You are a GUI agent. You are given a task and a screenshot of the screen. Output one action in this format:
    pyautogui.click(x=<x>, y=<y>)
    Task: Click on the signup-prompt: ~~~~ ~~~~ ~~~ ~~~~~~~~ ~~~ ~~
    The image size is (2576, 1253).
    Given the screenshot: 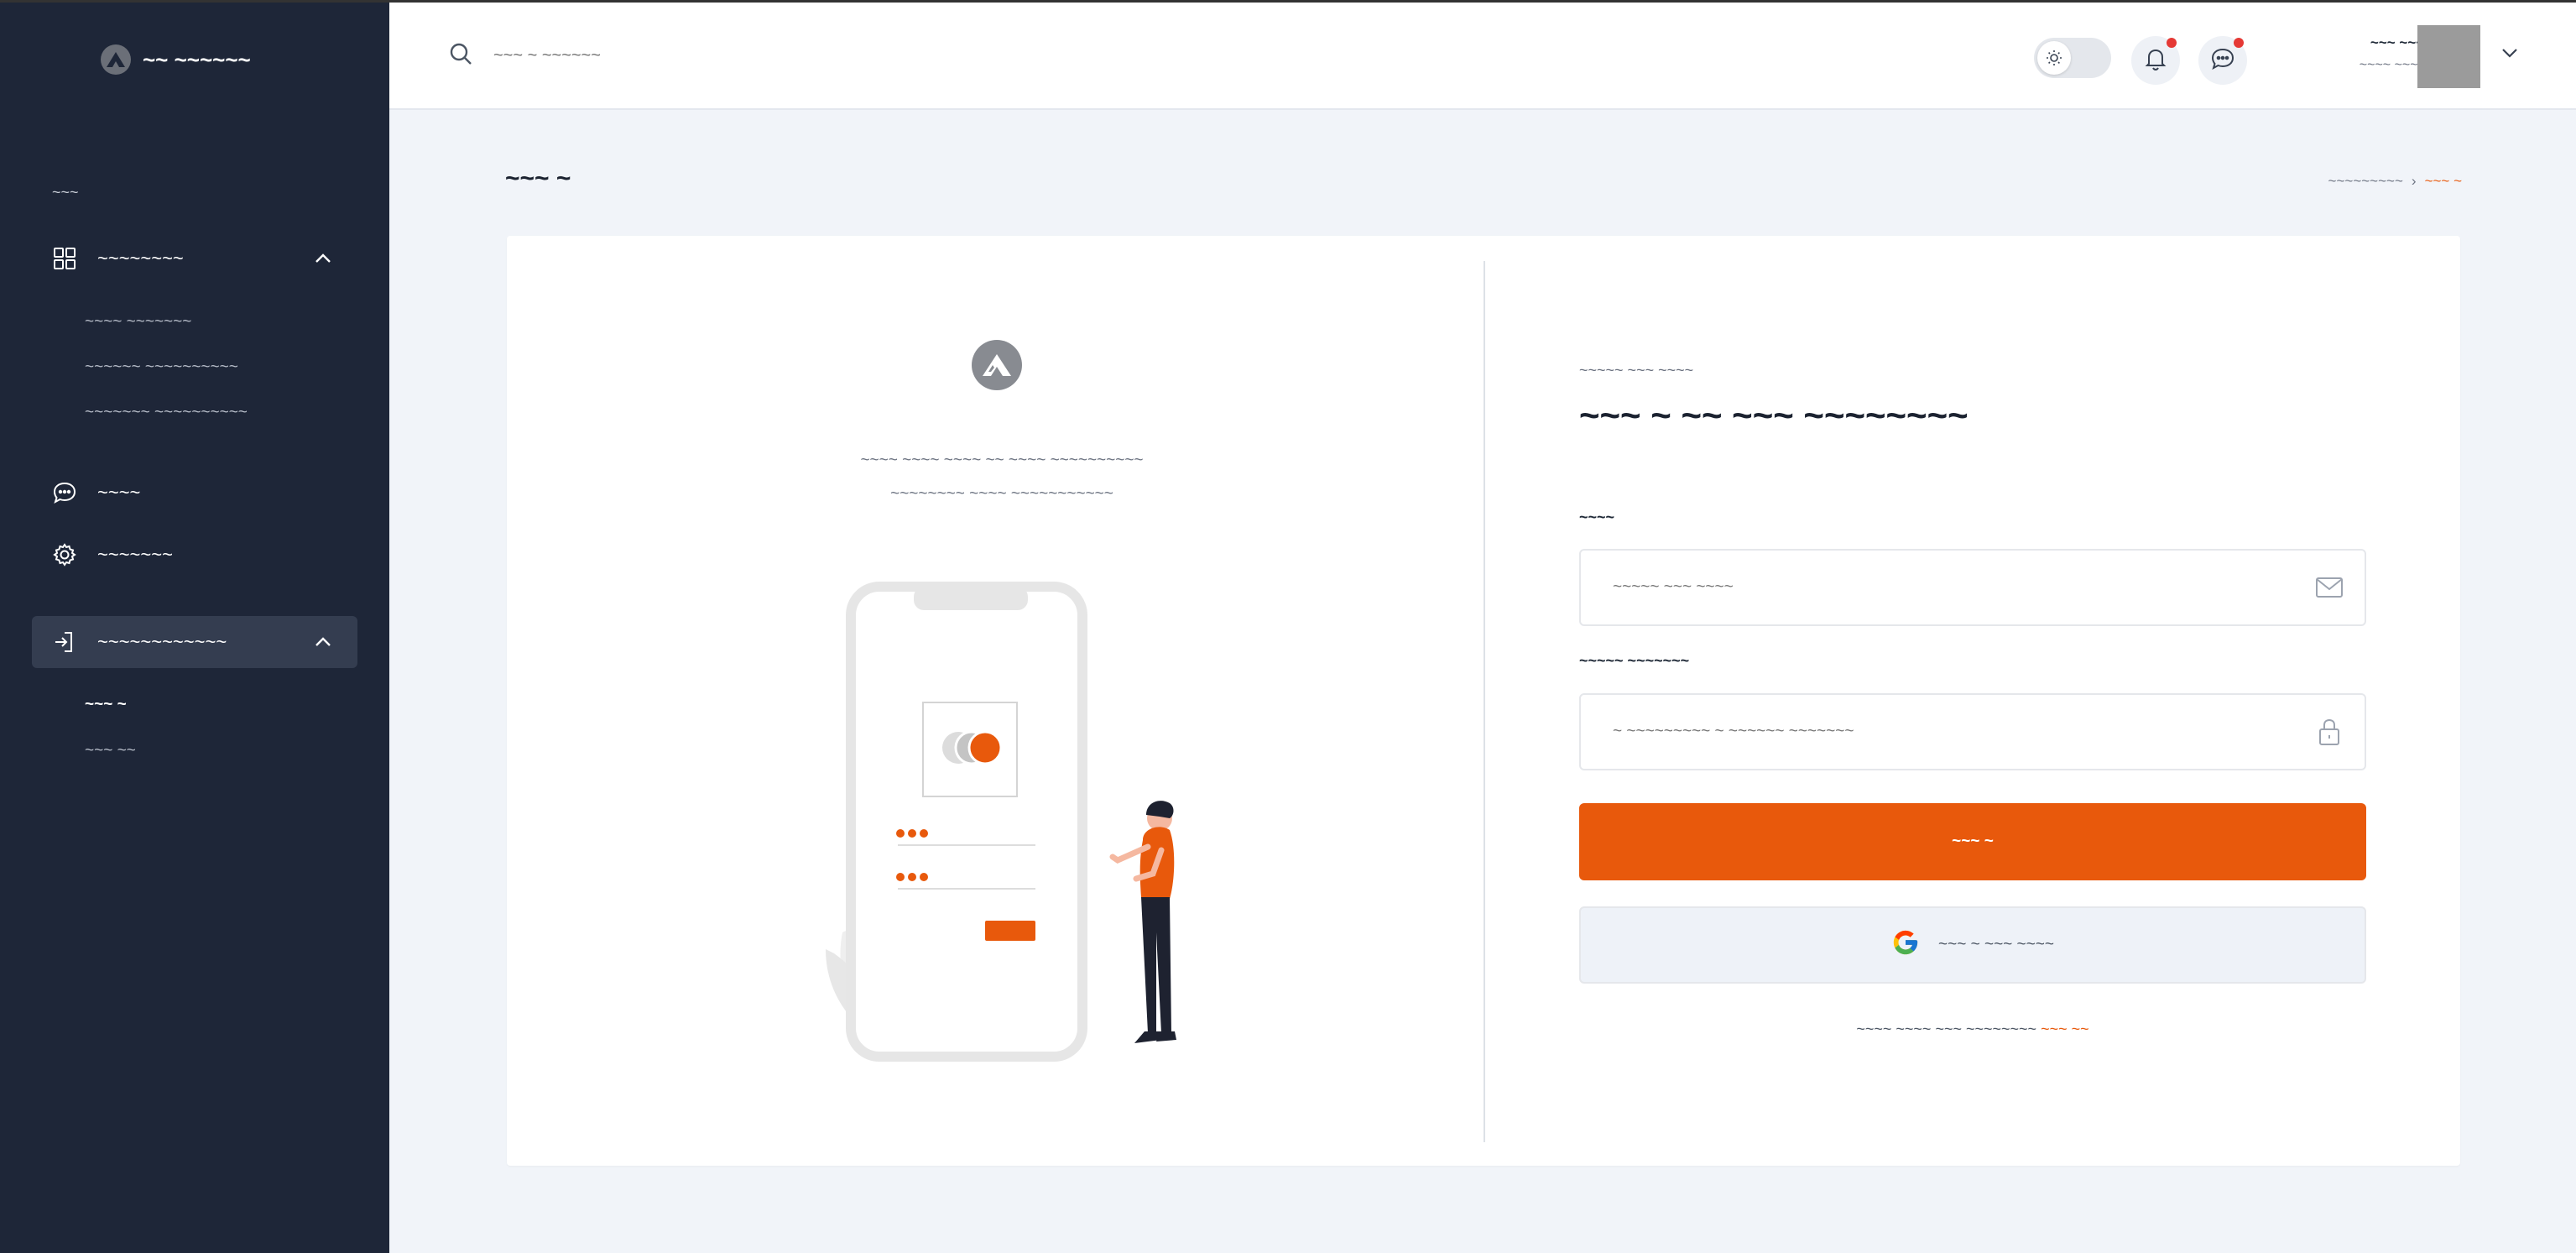 What is the action you would take?
    pyautogui.click(x=1972, y=1029)
    